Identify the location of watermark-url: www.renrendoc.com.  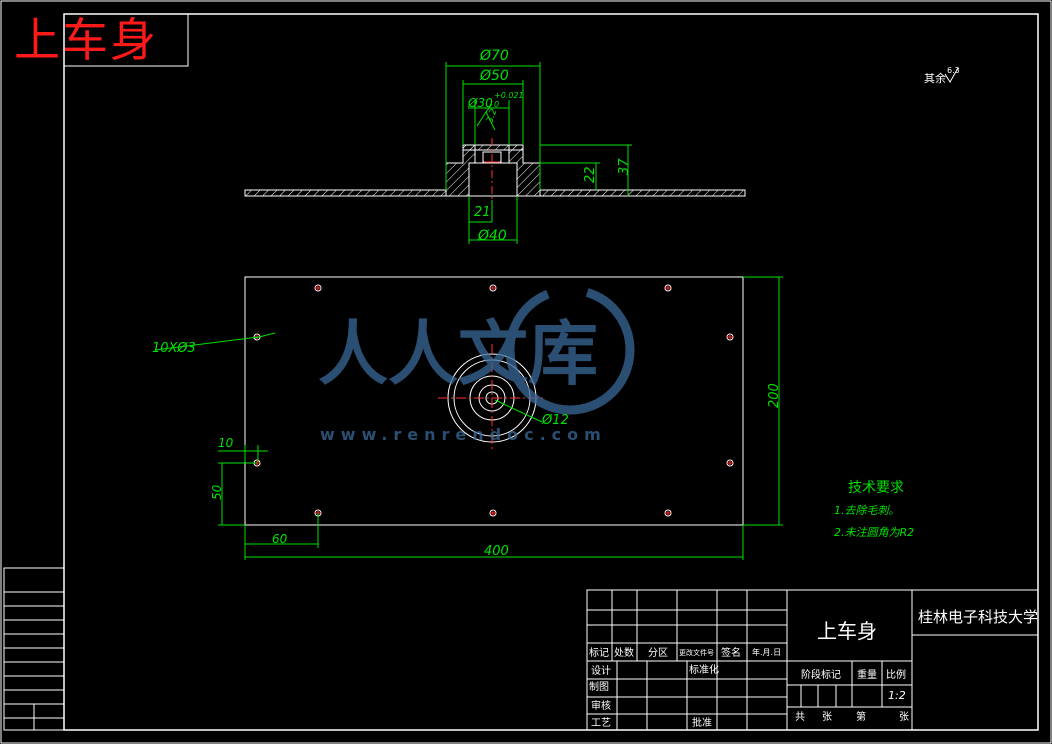
(463, 434).